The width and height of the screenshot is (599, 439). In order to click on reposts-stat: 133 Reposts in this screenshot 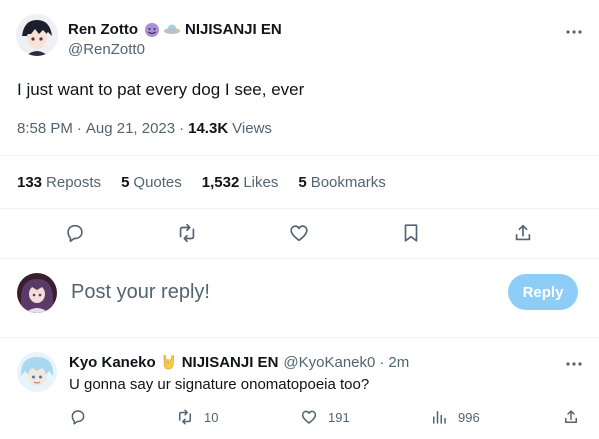, I will do `click(59, 182)`.